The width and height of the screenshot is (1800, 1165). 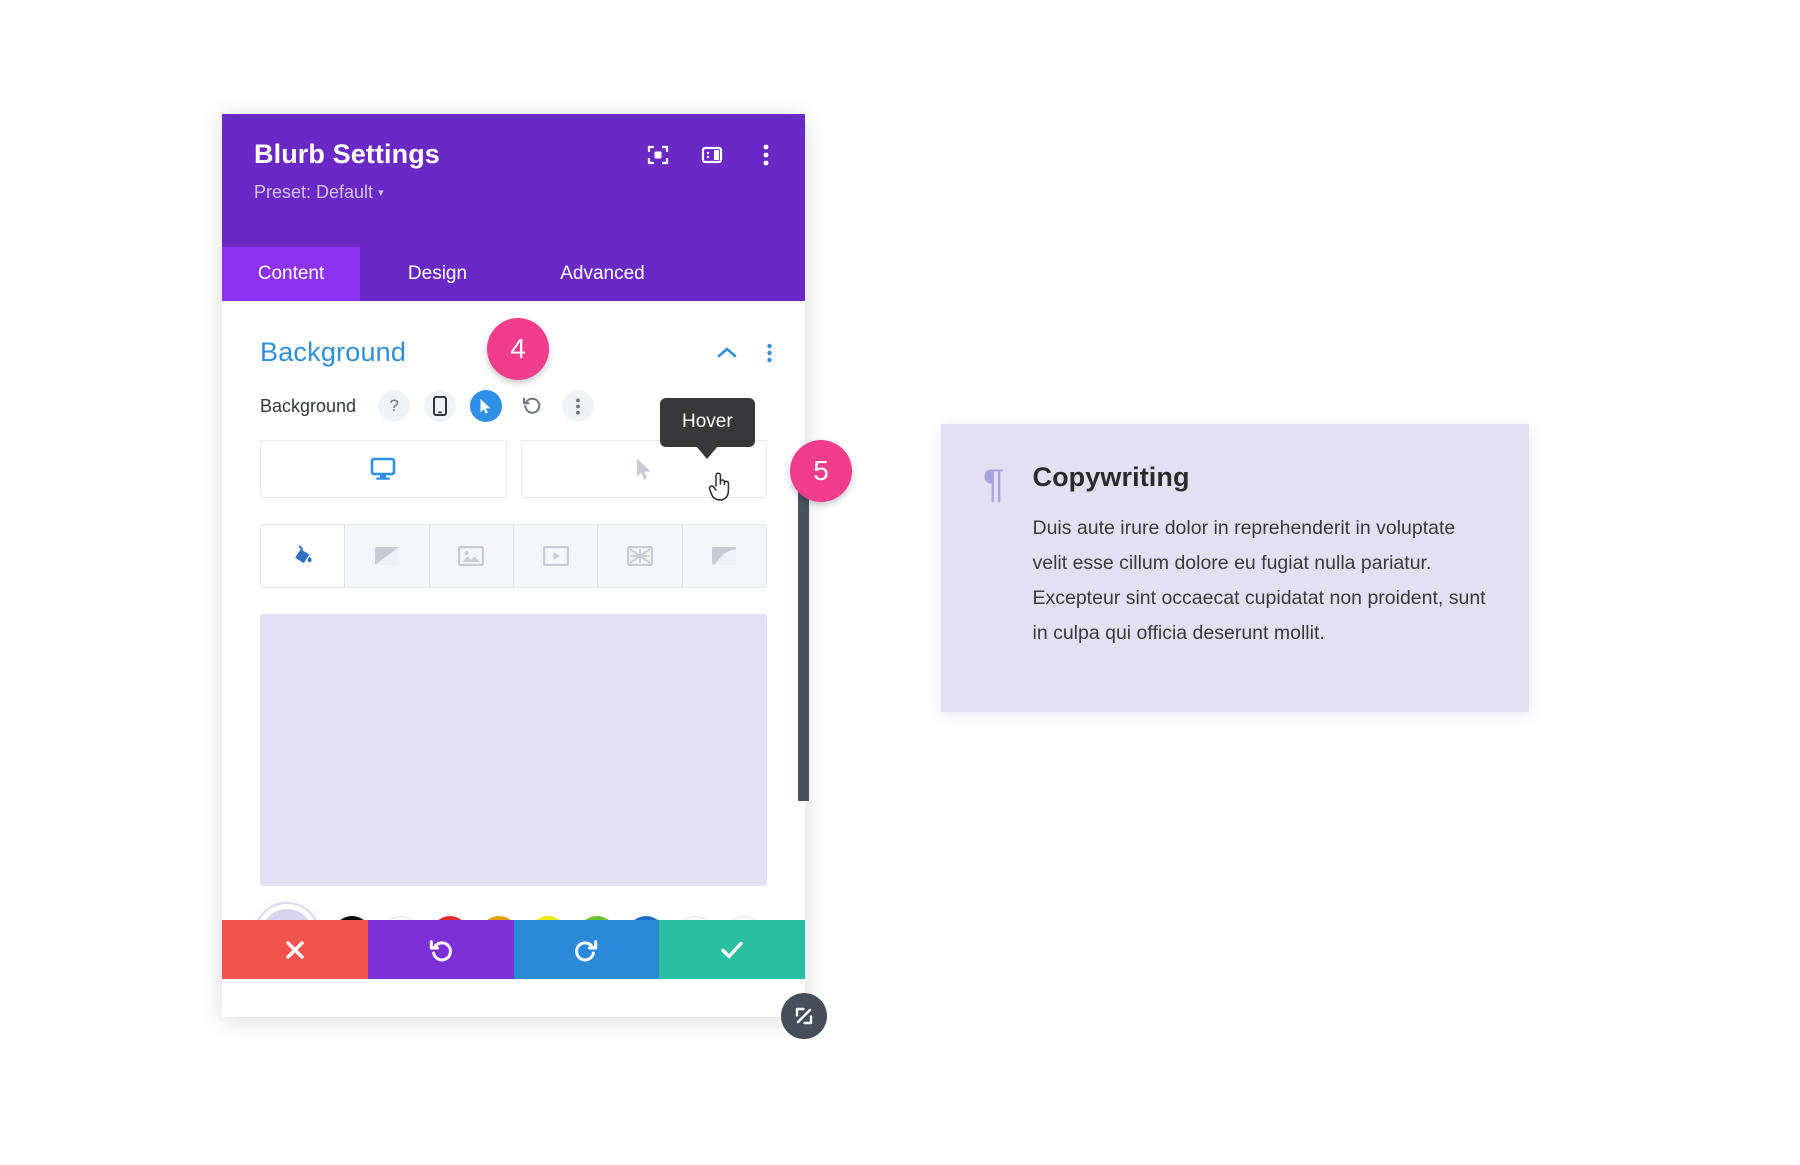 I want to click on chevron-down-icon: ▾, so click(x=381, y=193).